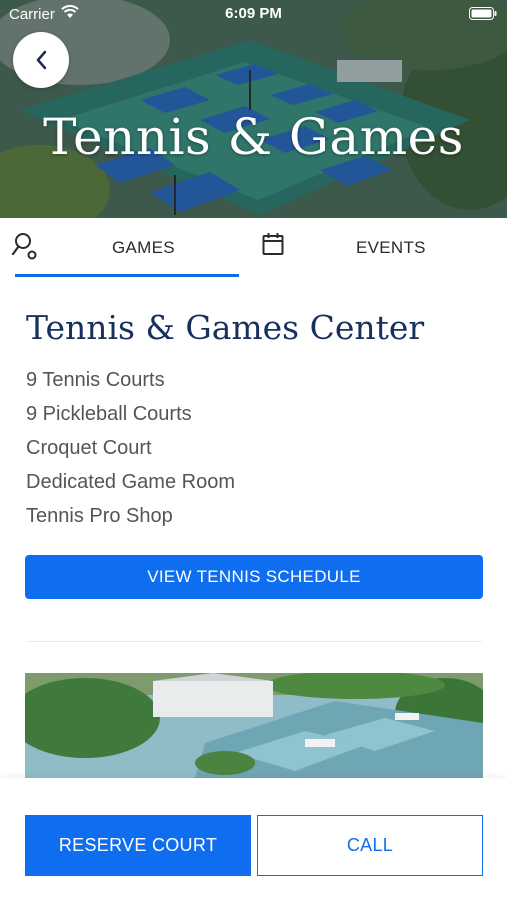  Describe the element at coordinates (253, 839) in the screenshot. I see `footer-action-bar: RESERVE COURT CALL` at that location.